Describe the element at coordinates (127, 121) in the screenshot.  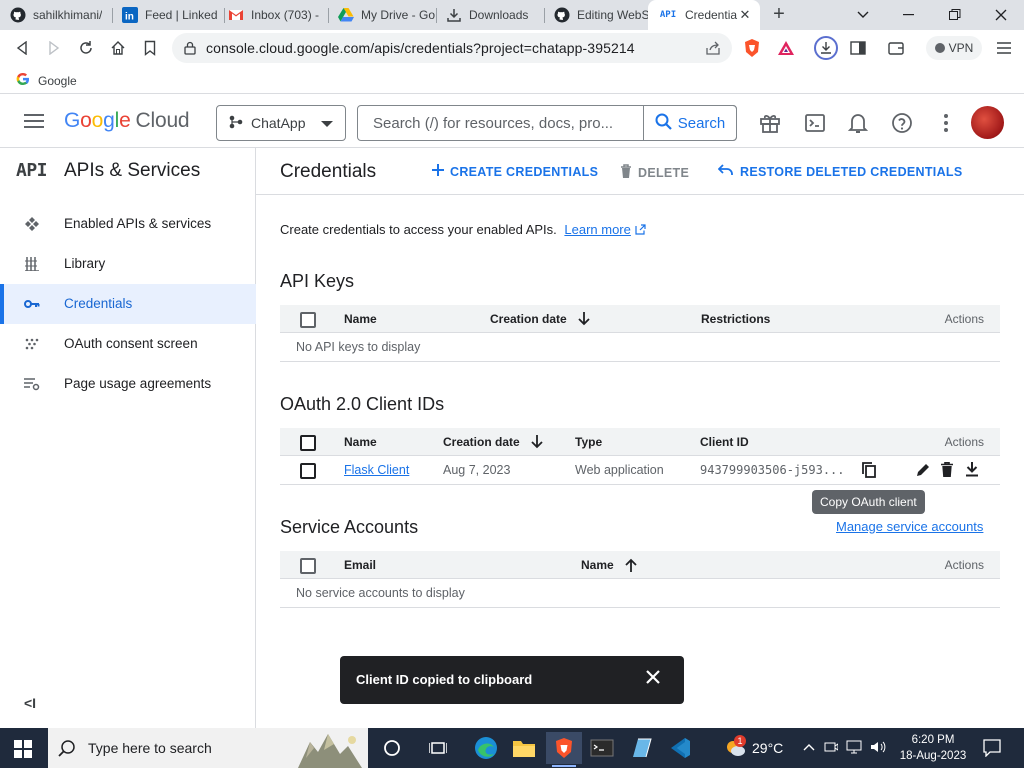
I see `google-cloud-logo: Google Cloud` at that location.